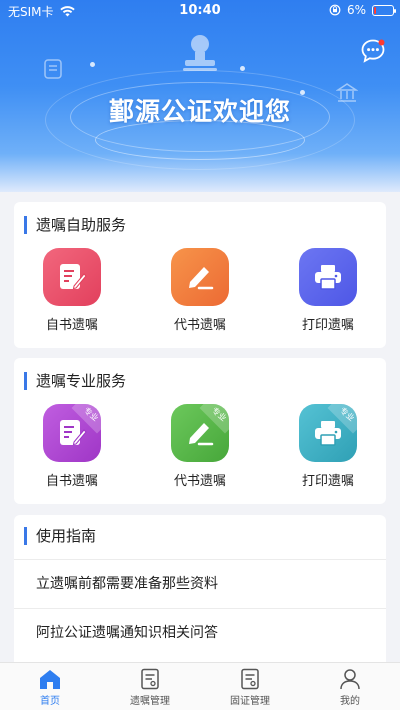  Describe the element at coordinates (150, 679) in the screenshot. I see `document-manage-icon` at that location.